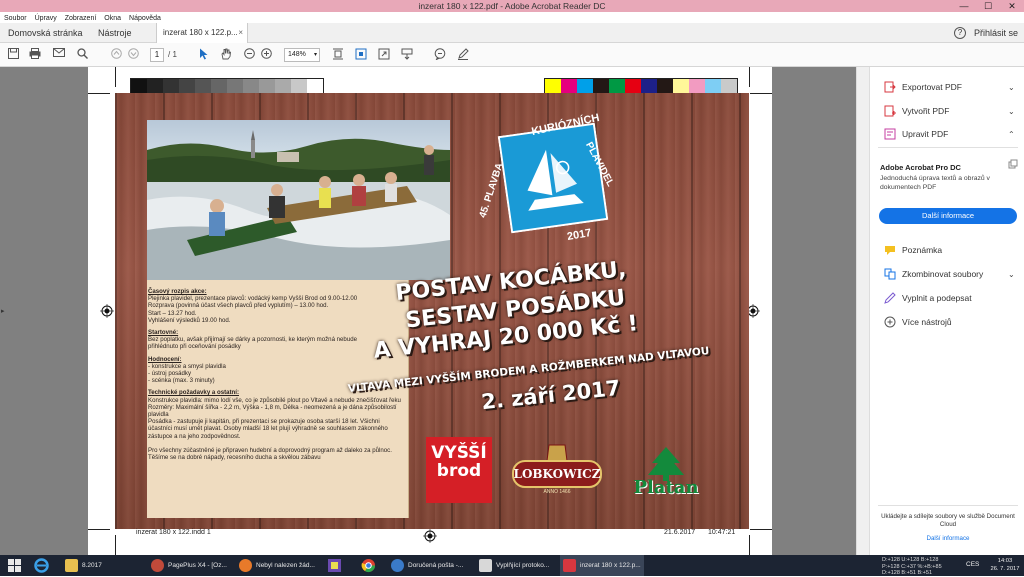 The height and width of the screenshot is (577, 1024). What do you see at coordinates (59, 55) in the screenshot?
I see `mail-icon` at bounding box center [59, 55].